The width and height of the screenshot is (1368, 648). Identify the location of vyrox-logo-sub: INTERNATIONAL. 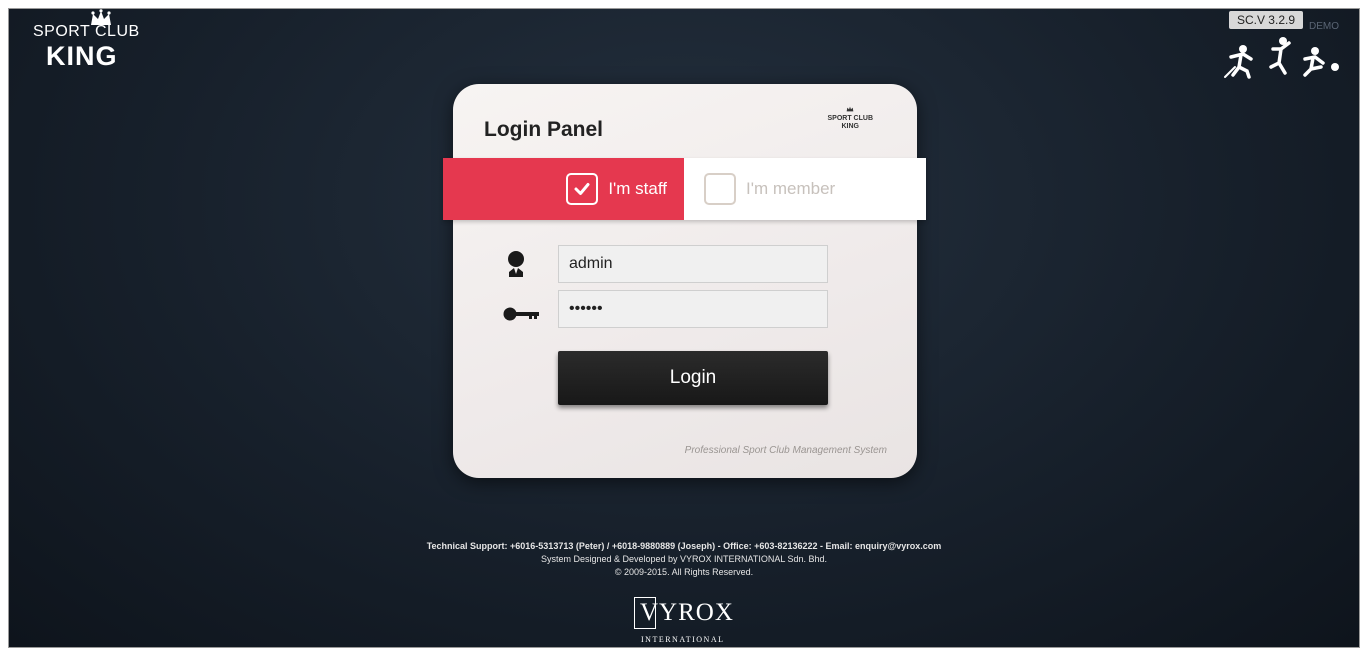
(683, 639).